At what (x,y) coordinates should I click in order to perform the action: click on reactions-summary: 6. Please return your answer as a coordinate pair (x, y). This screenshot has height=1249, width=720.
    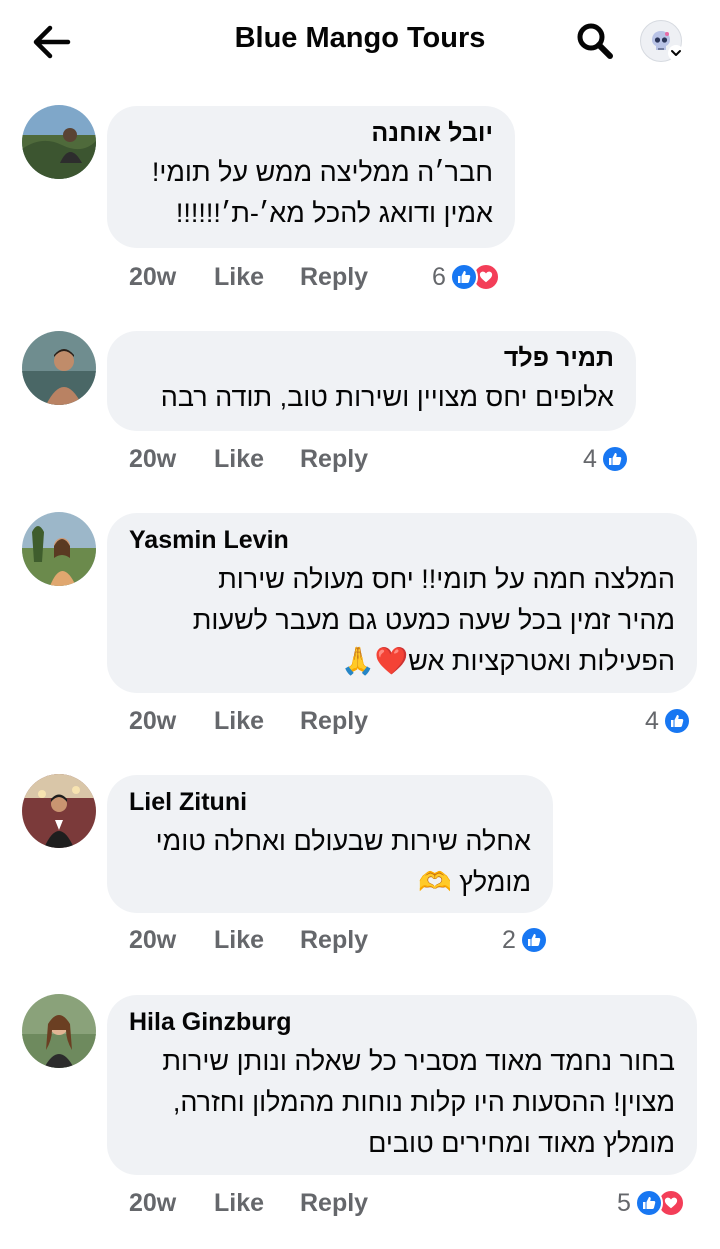
    Looking at the image, I should click on (466, 277).